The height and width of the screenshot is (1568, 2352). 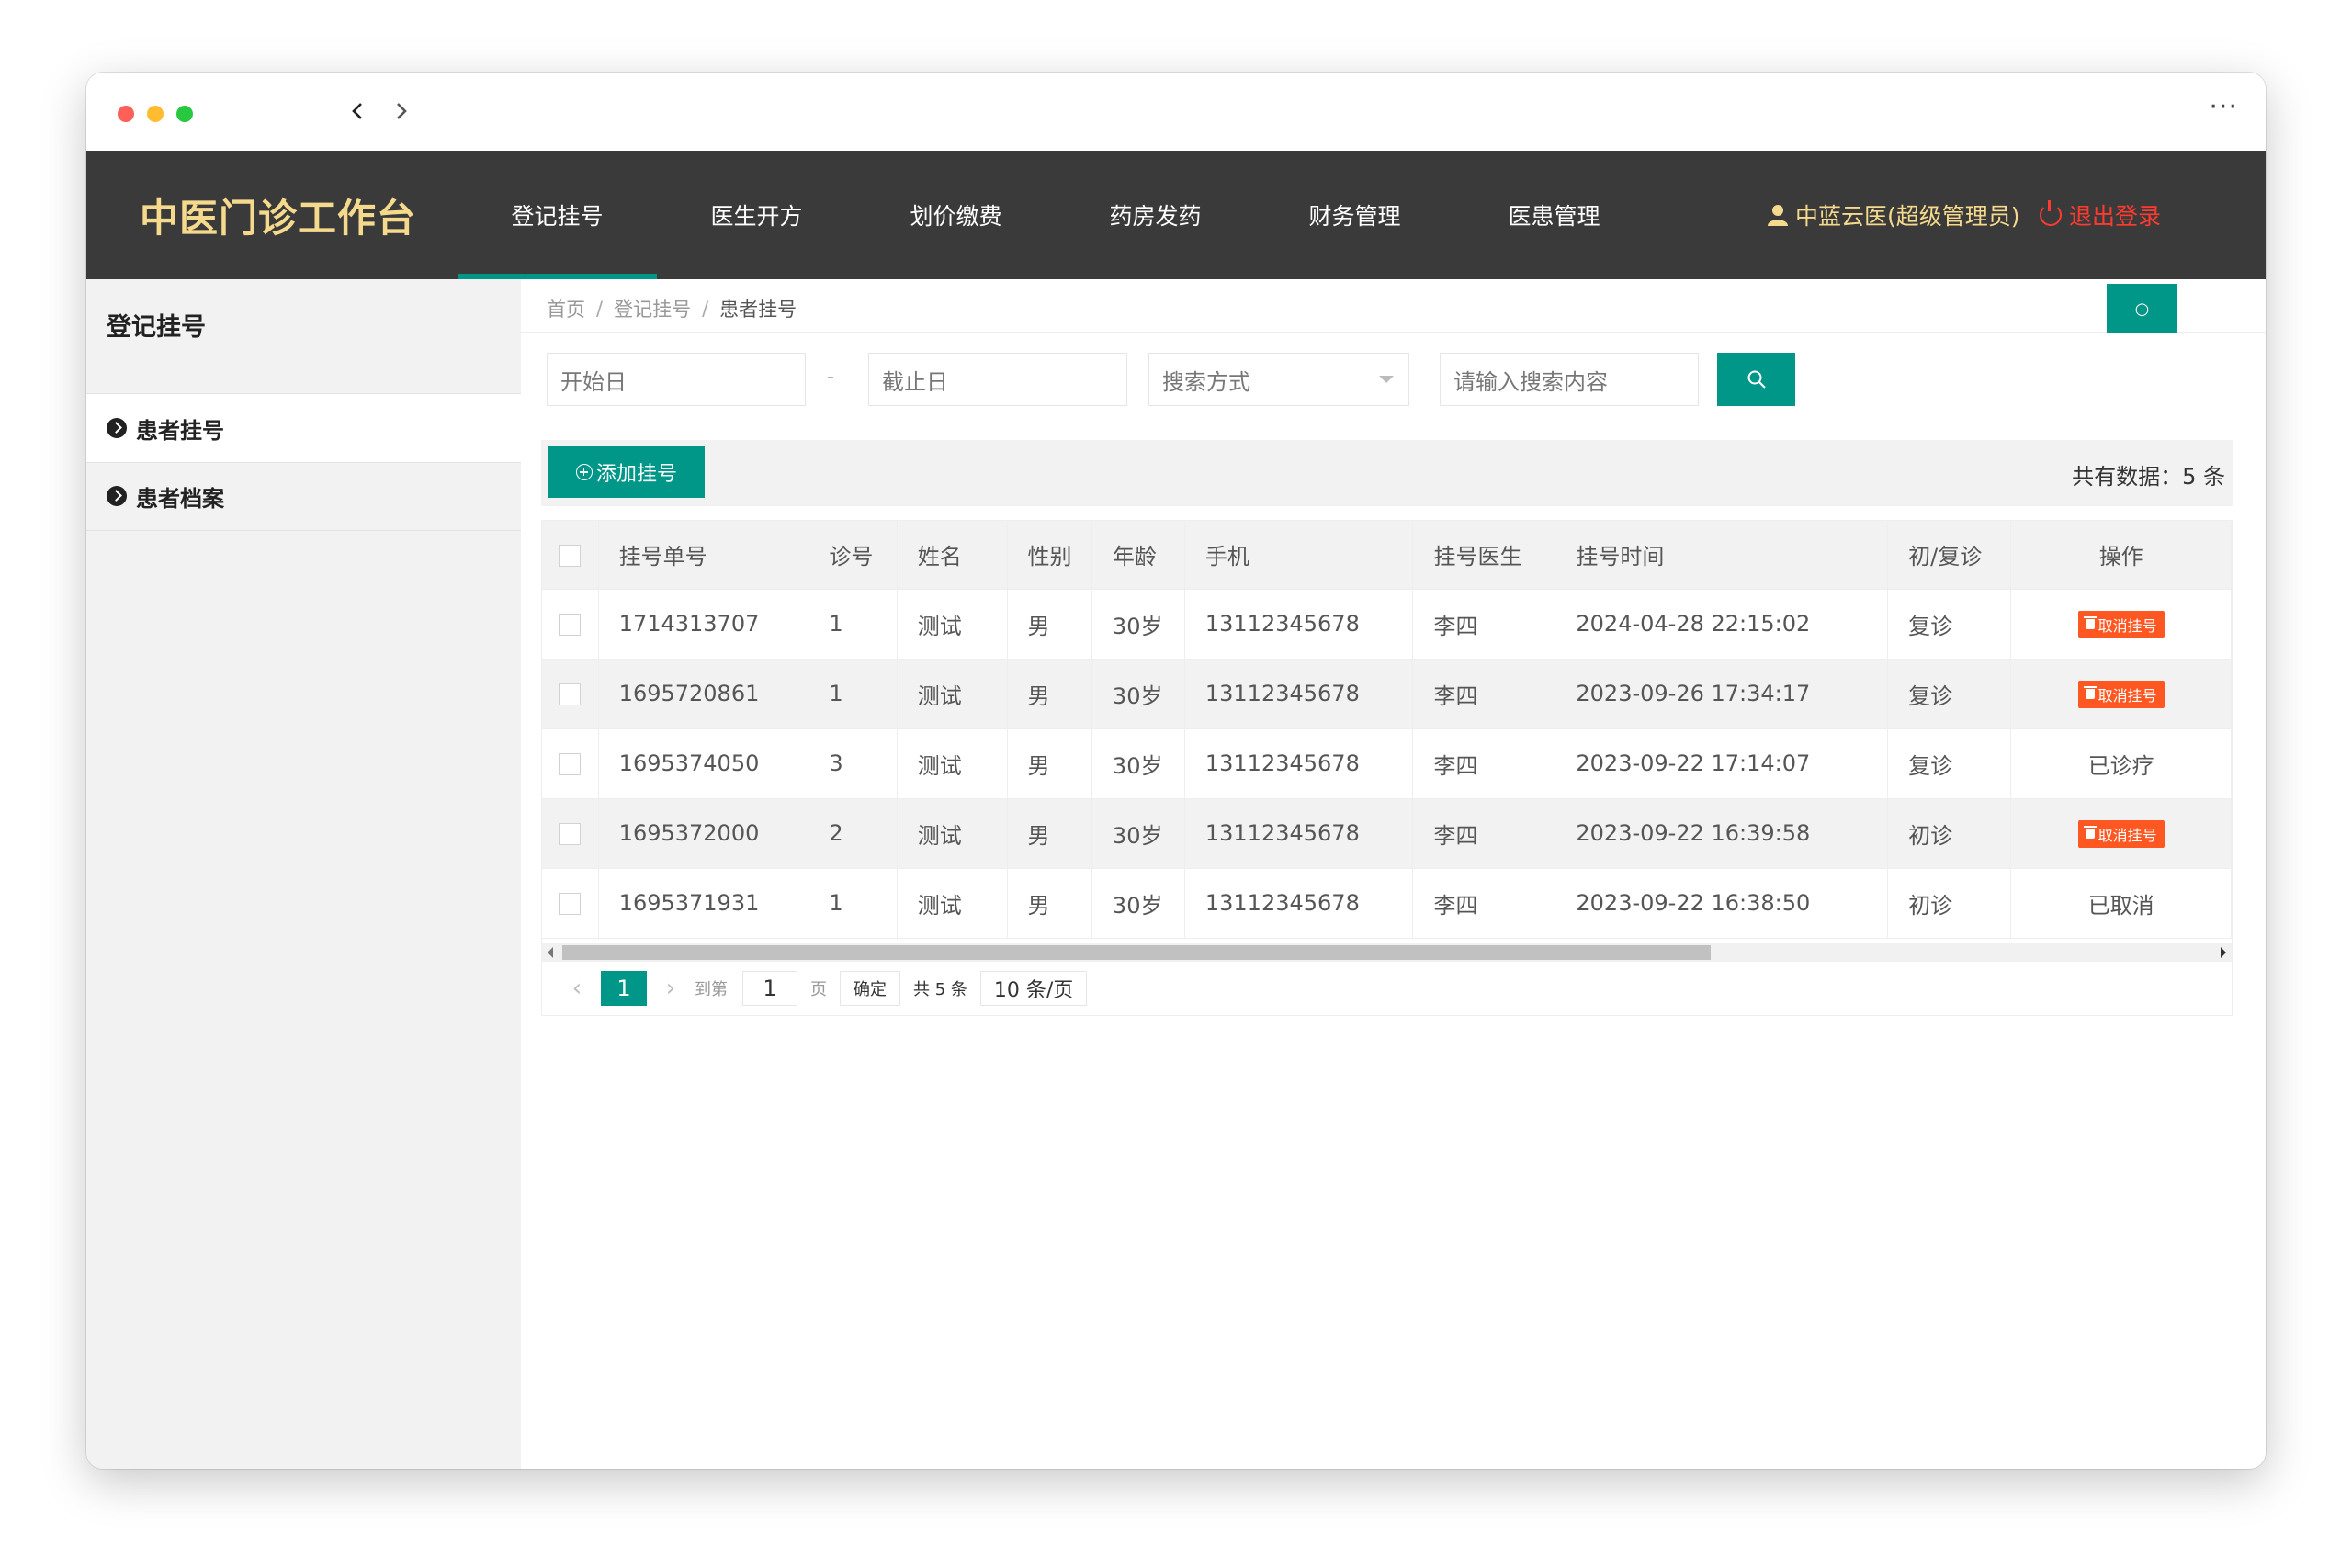 What do you see at coordinates (570, 555) in the screenshot?
I see `select-all-checkbox` at bounding box center [570, 555].